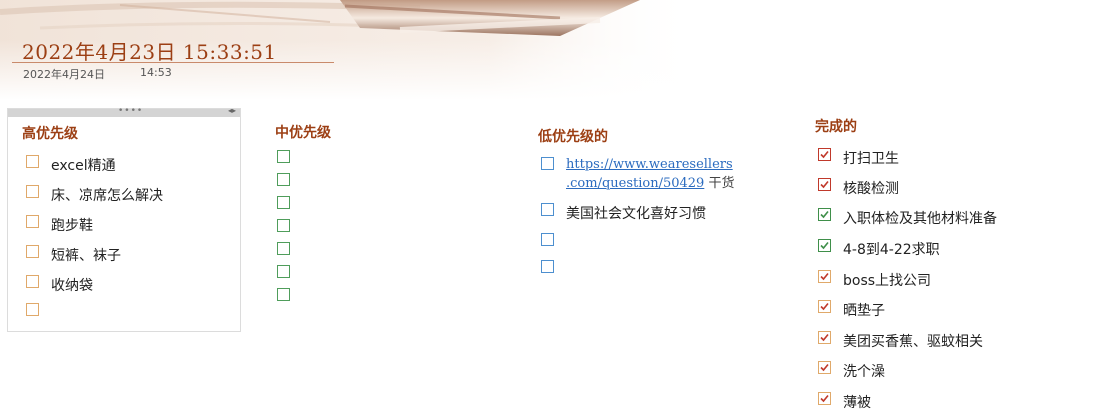 Image resolution: width=1095 pixels, height=413 pixels. Describe the element at coordinates (50, 134) in the screenshot. I see `high-priority-title: 高优先级` at that location.